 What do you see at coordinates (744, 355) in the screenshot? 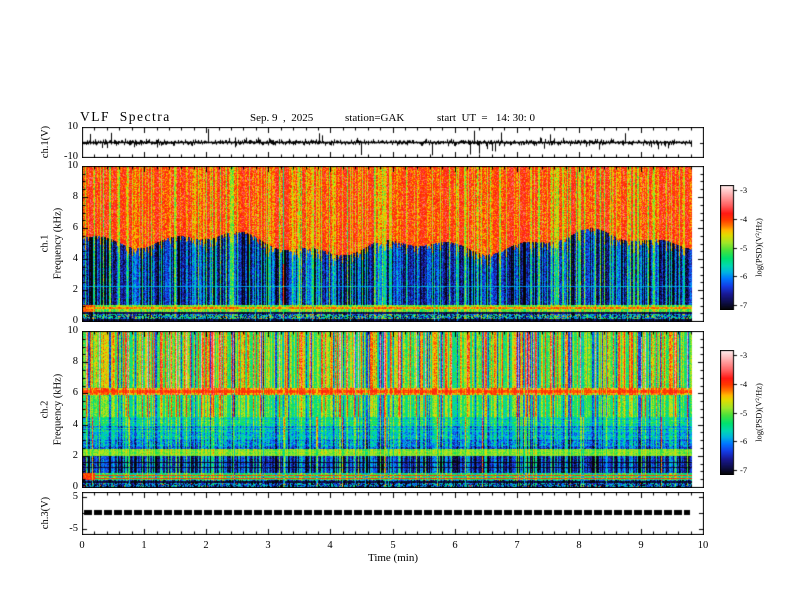
I see `colorbar2-tick-label: -3` at bounding box center [744, 355].